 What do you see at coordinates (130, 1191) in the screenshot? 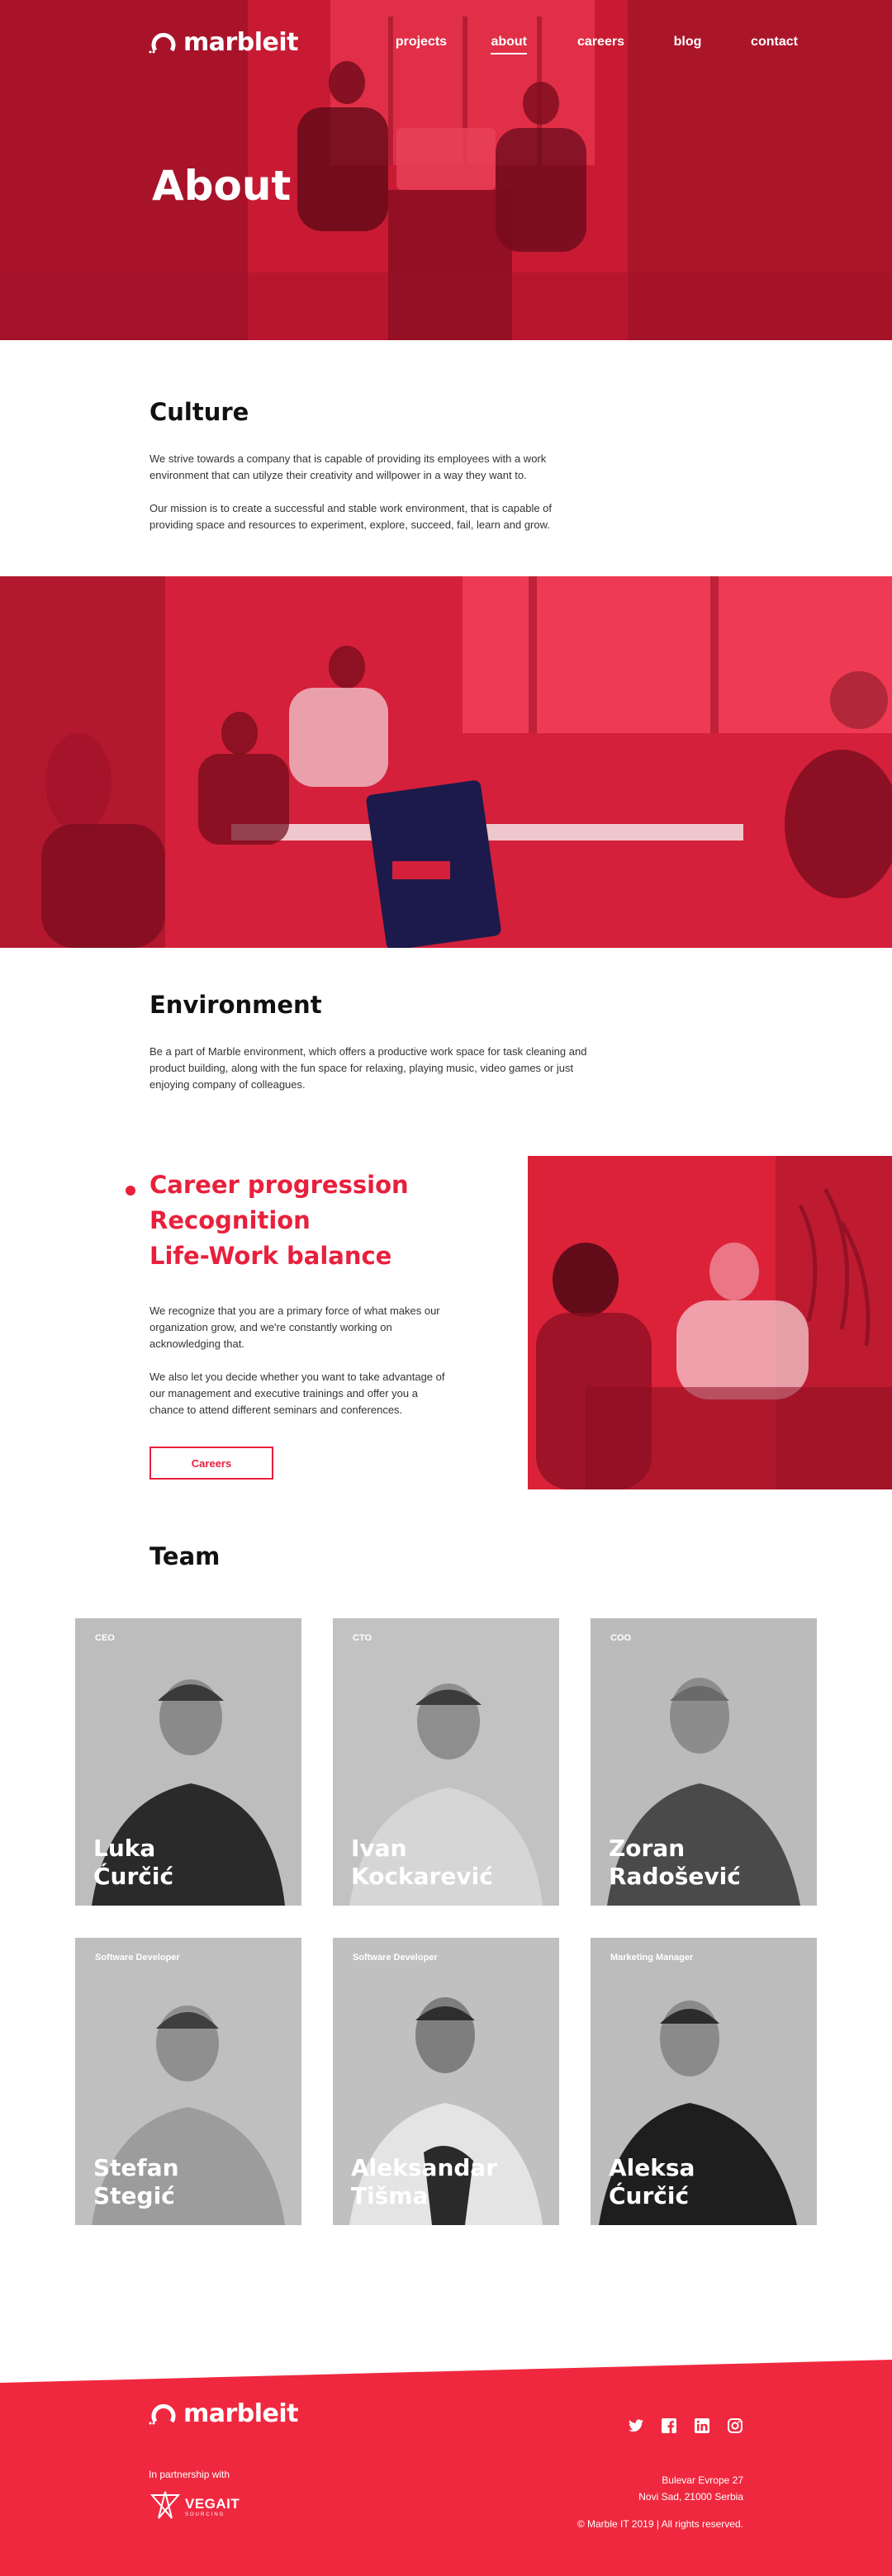
I see `bullet-dot-icon` at bounding box center [130, 1191].